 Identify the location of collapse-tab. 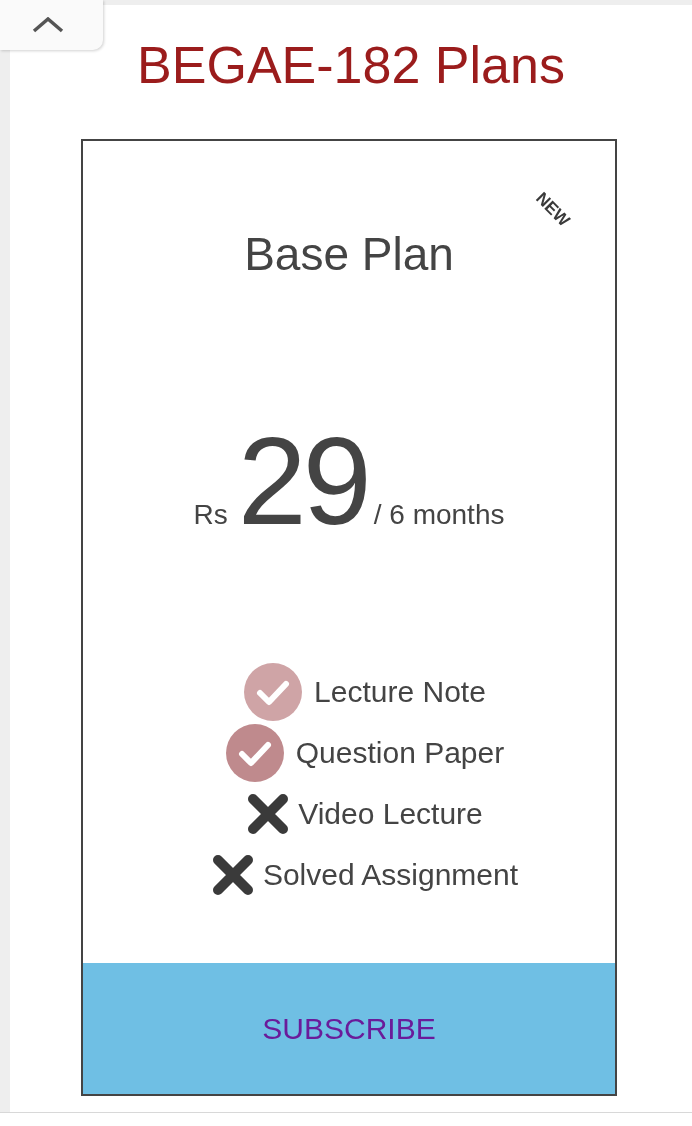
(51, 25).